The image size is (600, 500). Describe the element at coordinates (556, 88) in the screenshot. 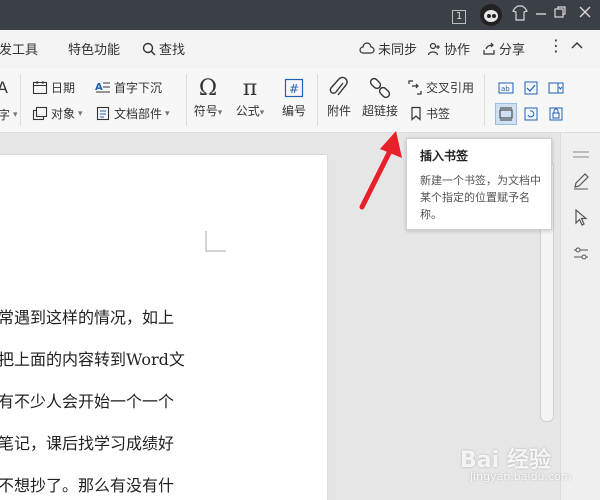

I see `form-dropdown-icon` at that location.